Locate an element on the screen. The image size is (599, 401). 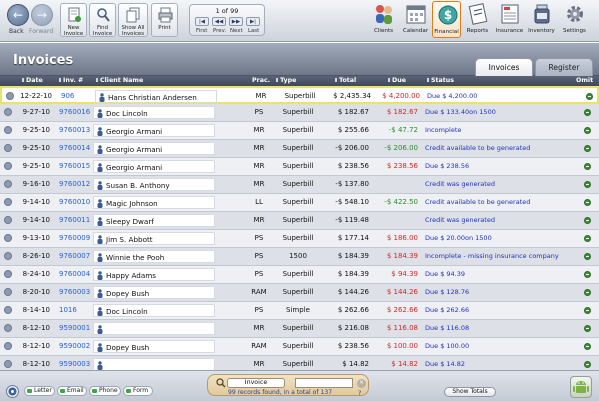
clear-search-button: × is located at coordinates (361, 383).